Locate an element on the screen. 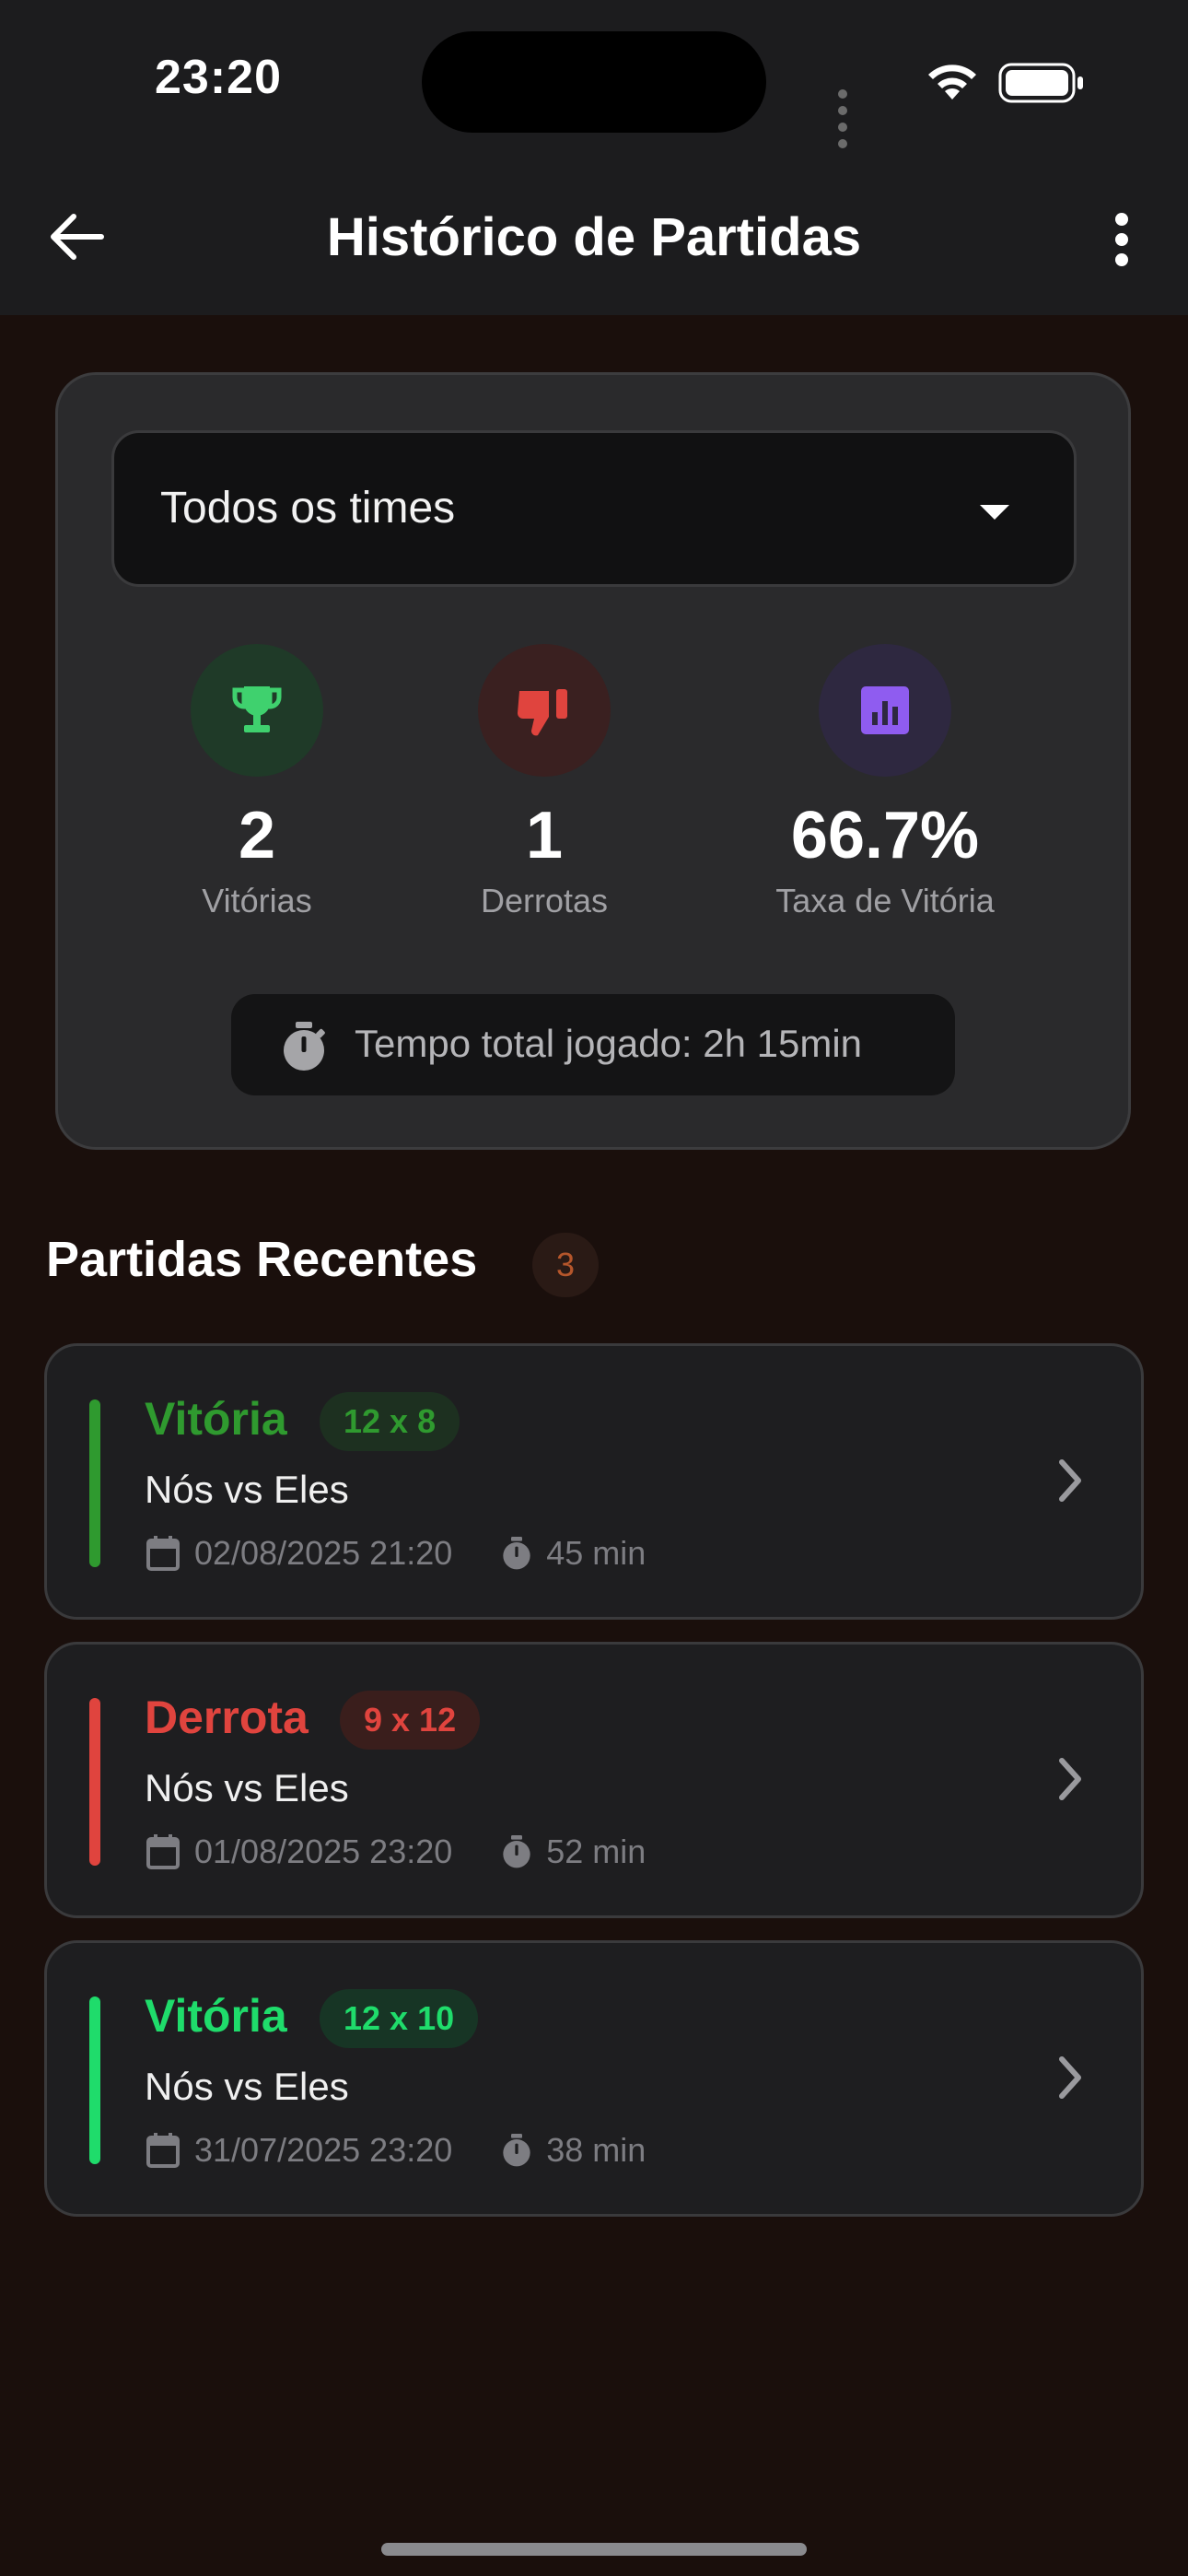 The image size is (1188, 2576). losses-icon-circle is located at coordinates (544, 710).